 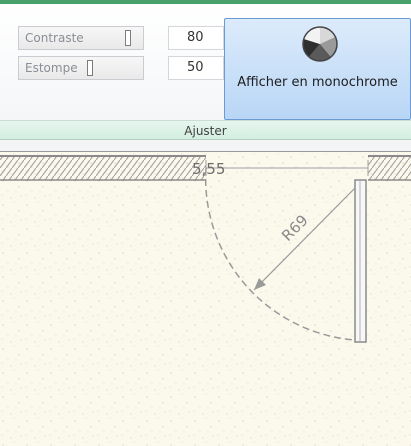 I want to click on contrast-slider-thumb, so click(x=128, y=38).